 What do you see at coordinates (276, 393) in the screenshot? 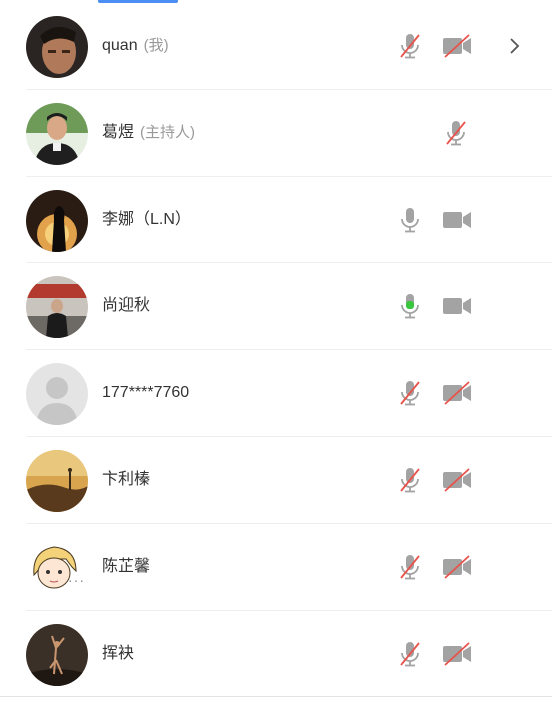
I see `participant-row: 177****7760` at bounding box center [276, 393].